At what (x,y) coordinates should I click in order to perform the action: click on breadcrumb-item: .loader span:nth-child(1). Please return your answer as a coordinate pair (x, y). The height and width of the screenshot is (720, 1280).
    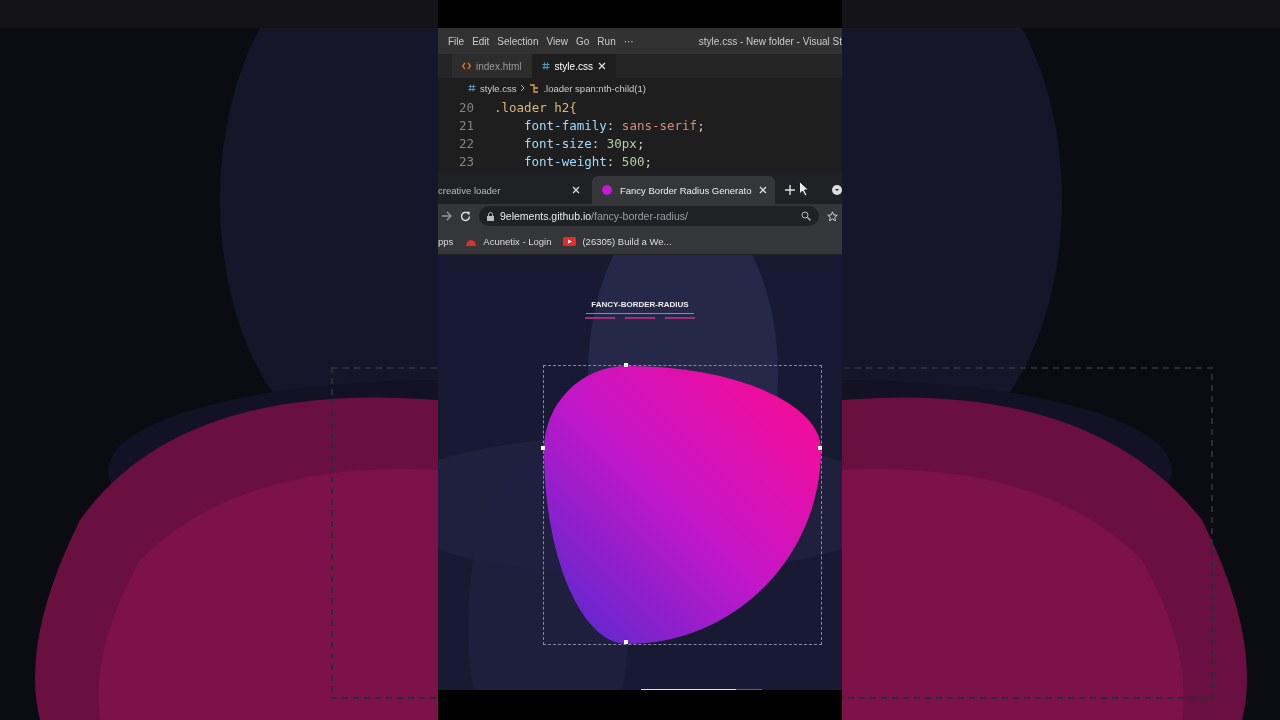
    Looking at the image, I should click on (594, 88).